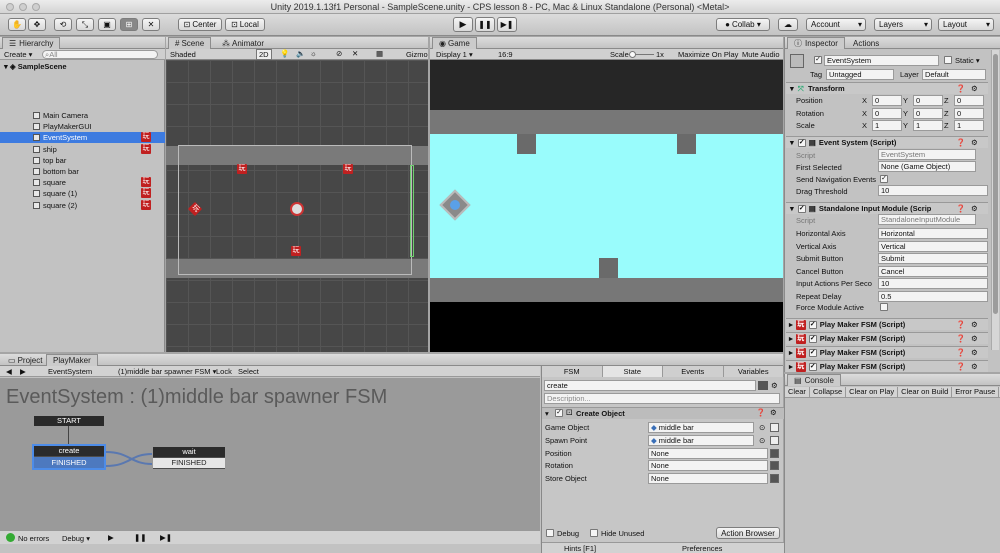 Image resolution: width=1000 pixels, height=553 pixels. Describe the element at coordinates (379, 53) in the screenshot. I see `grid-icon: ▦` at that location.